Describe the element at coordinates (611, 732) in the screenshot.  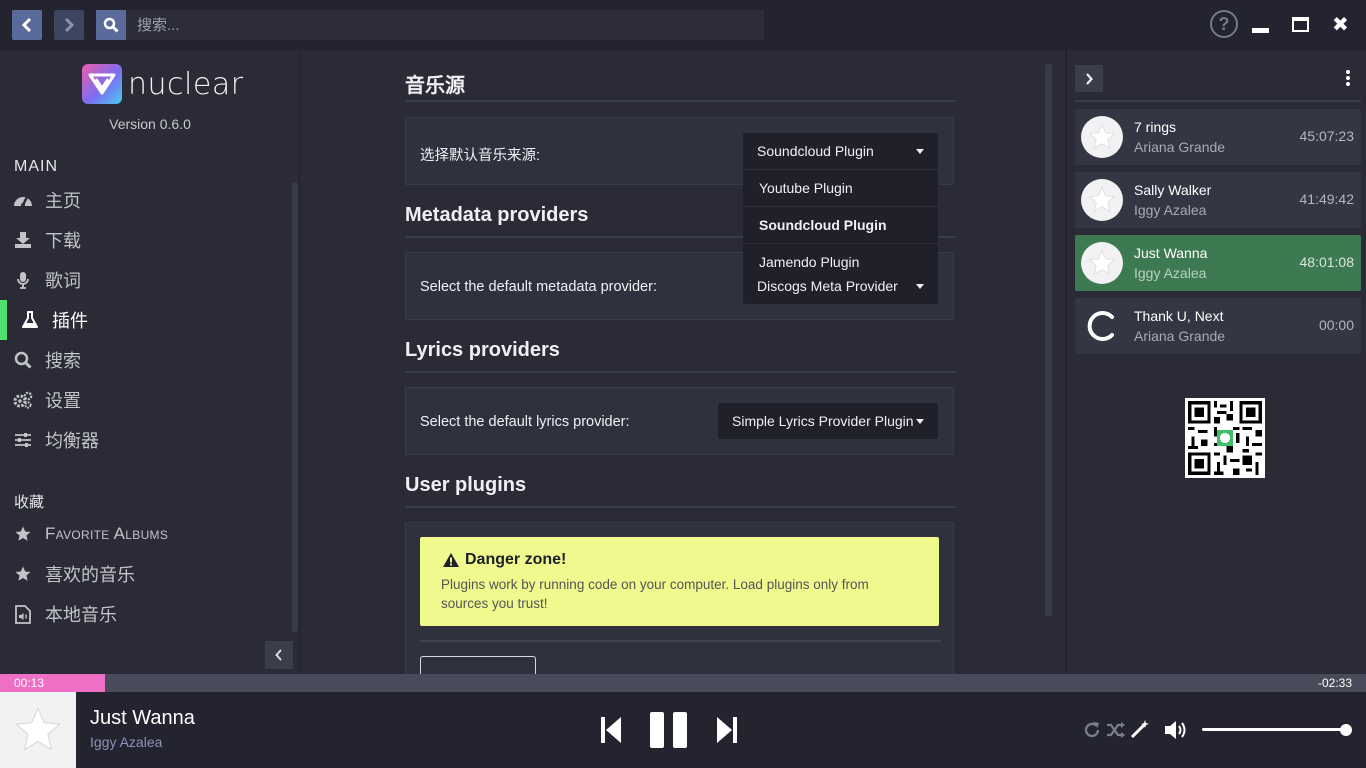
I see `previous-track-button` at that location.